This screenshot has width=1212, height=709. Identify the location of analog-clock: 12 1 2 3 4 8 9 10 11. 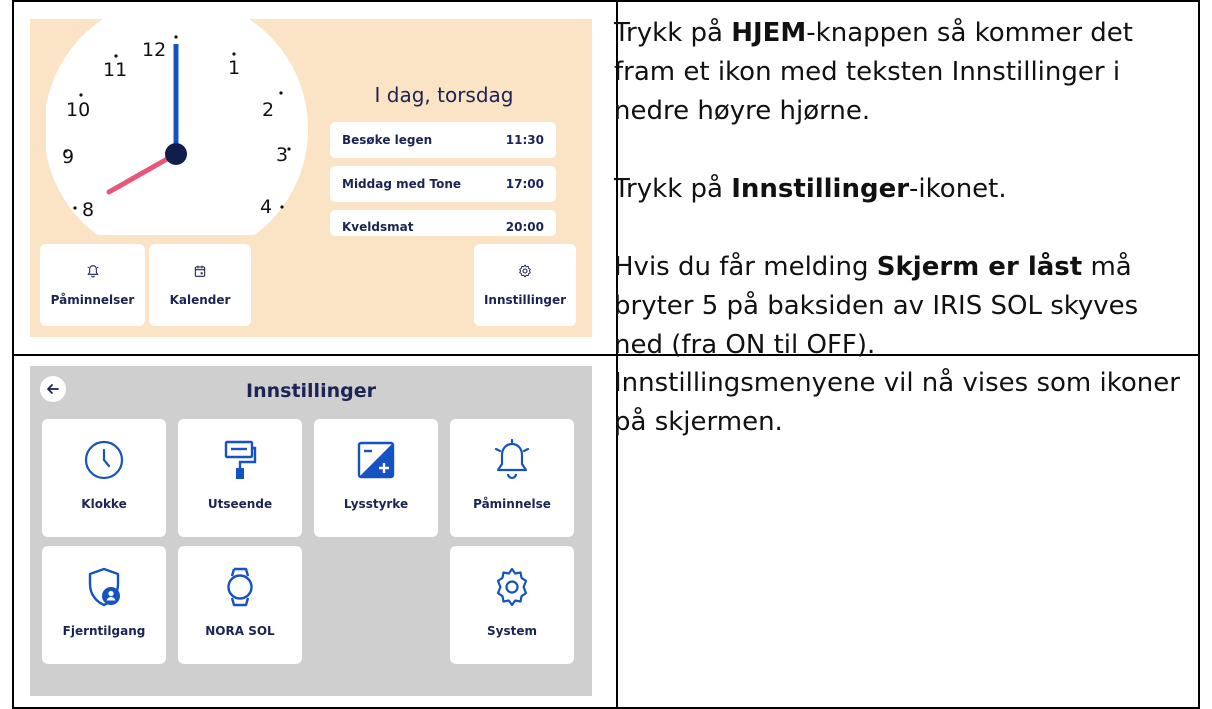
(178, 127).